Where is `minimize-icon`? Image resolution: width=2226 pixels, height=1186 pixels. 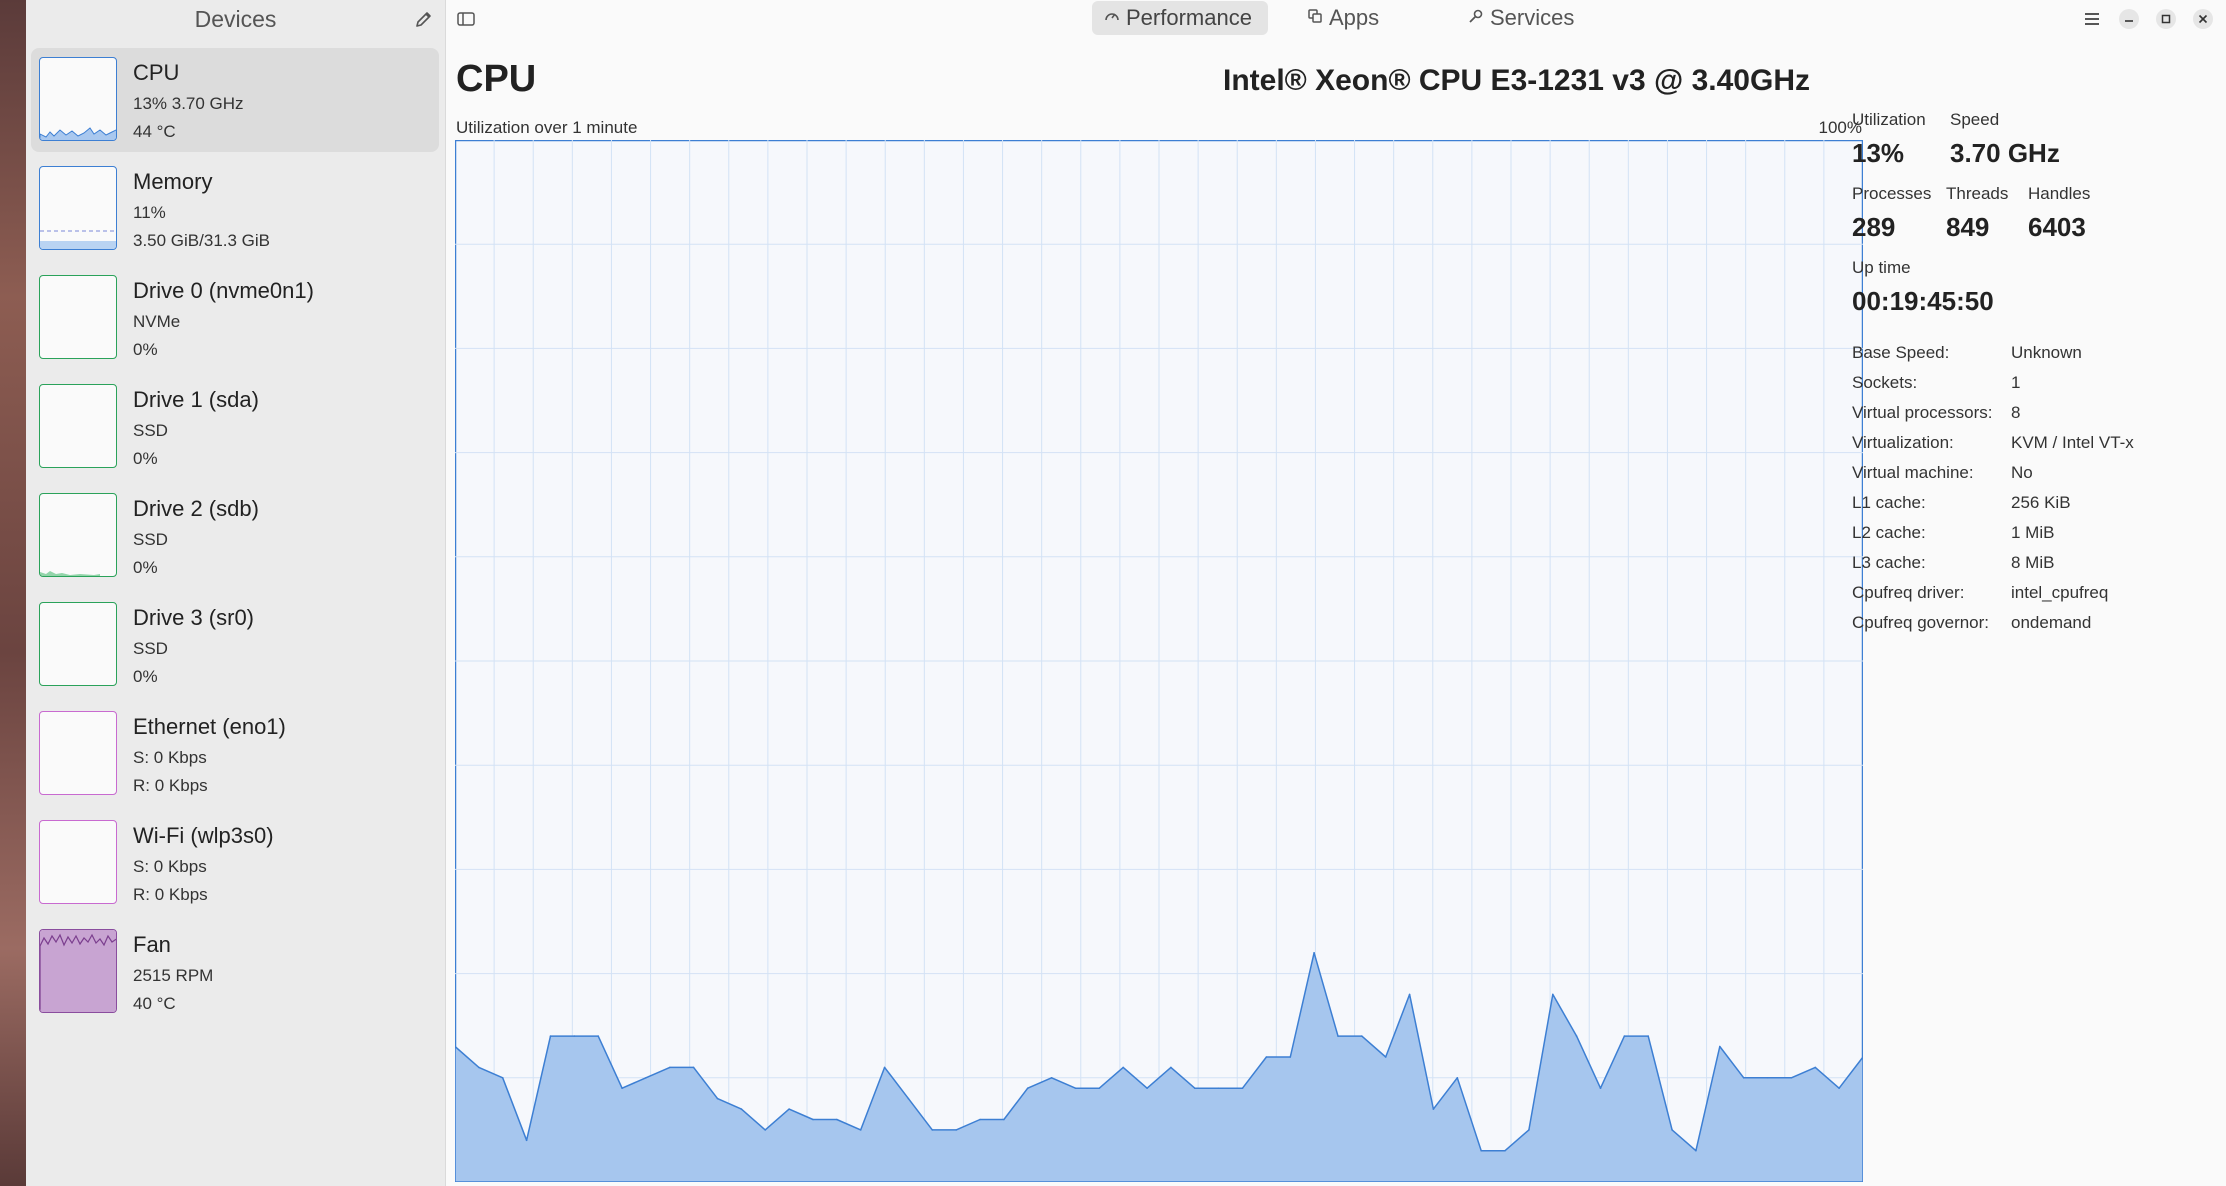
minimize-icon is located at coordinates (2129, 19).